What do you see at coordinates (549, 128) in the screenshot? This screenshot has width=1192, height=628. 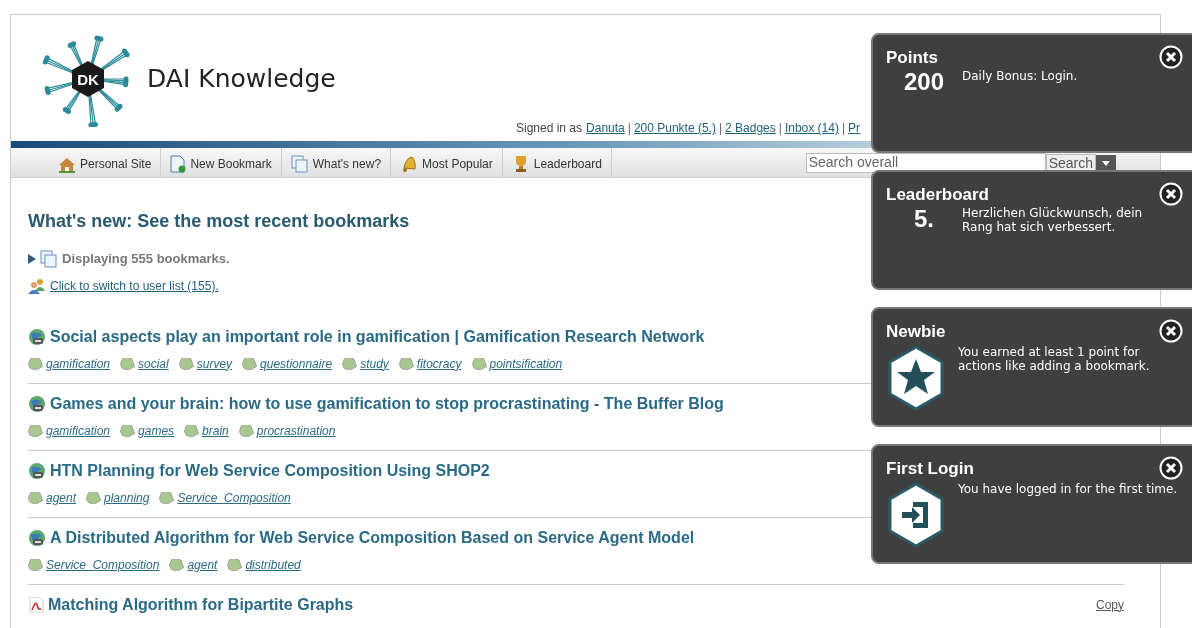 I see `signed-in-label: Signed in as` at bounding box center [549, 128].